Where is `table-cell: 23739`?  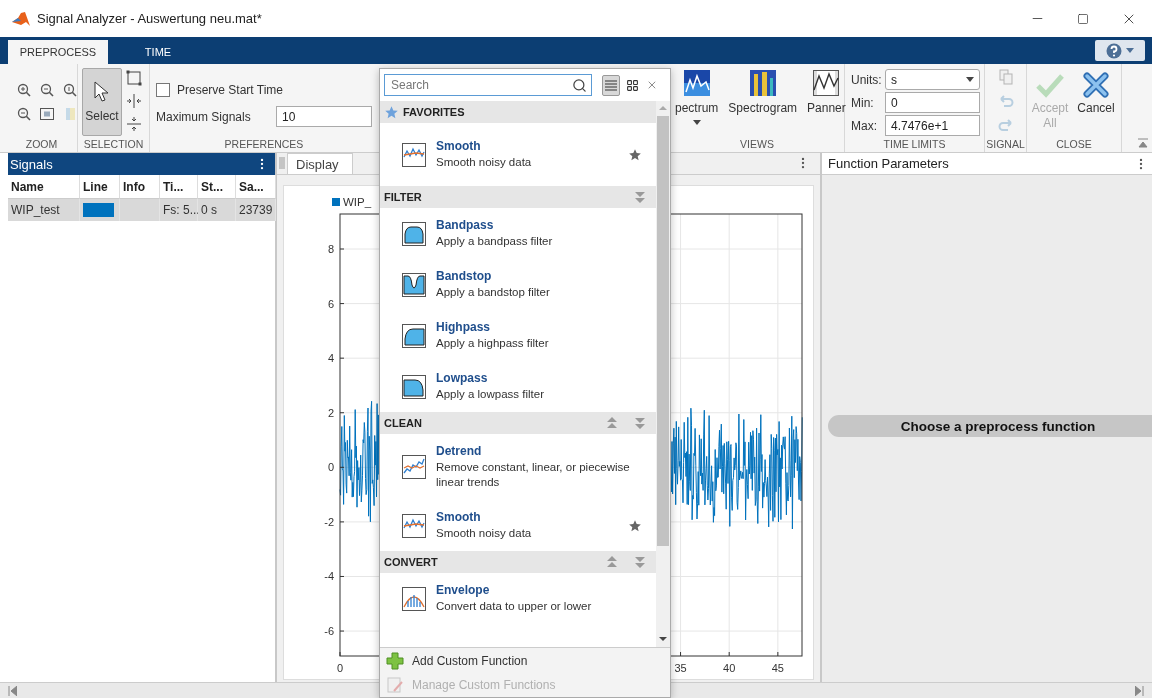 table-cell: 23739 is located at coordinates (256, 210).